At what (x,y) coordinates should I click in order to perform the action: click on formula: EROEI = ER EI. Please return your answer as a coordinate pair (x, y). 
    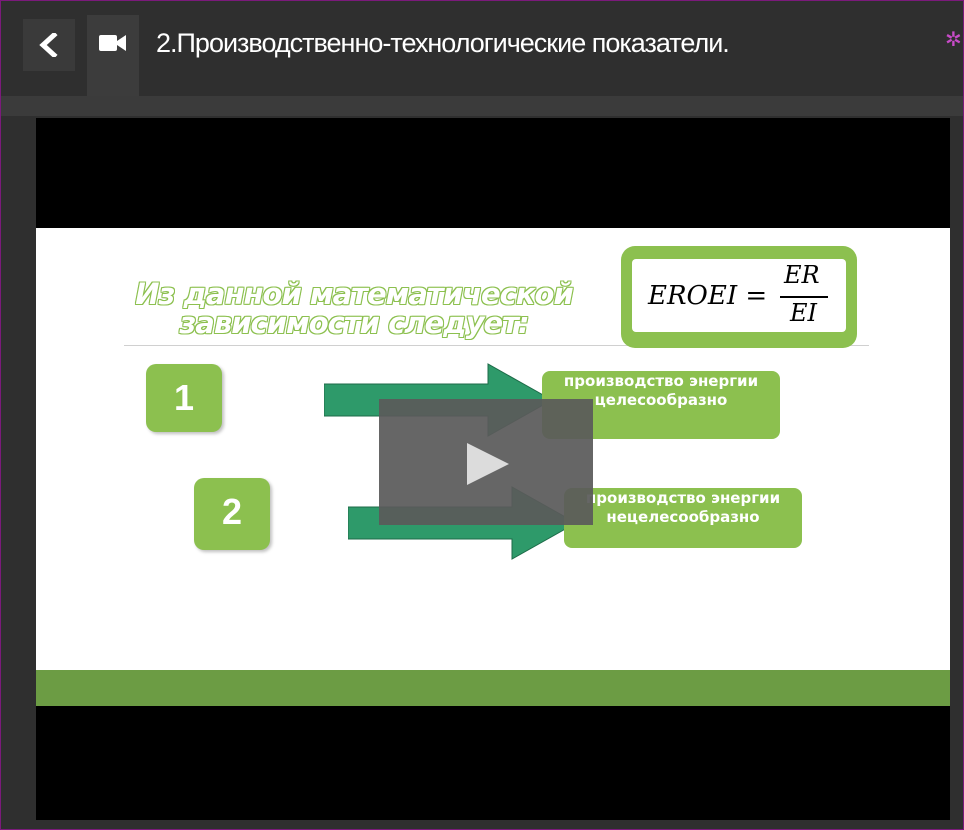
    Looking at the image, I should click on (739, 295).